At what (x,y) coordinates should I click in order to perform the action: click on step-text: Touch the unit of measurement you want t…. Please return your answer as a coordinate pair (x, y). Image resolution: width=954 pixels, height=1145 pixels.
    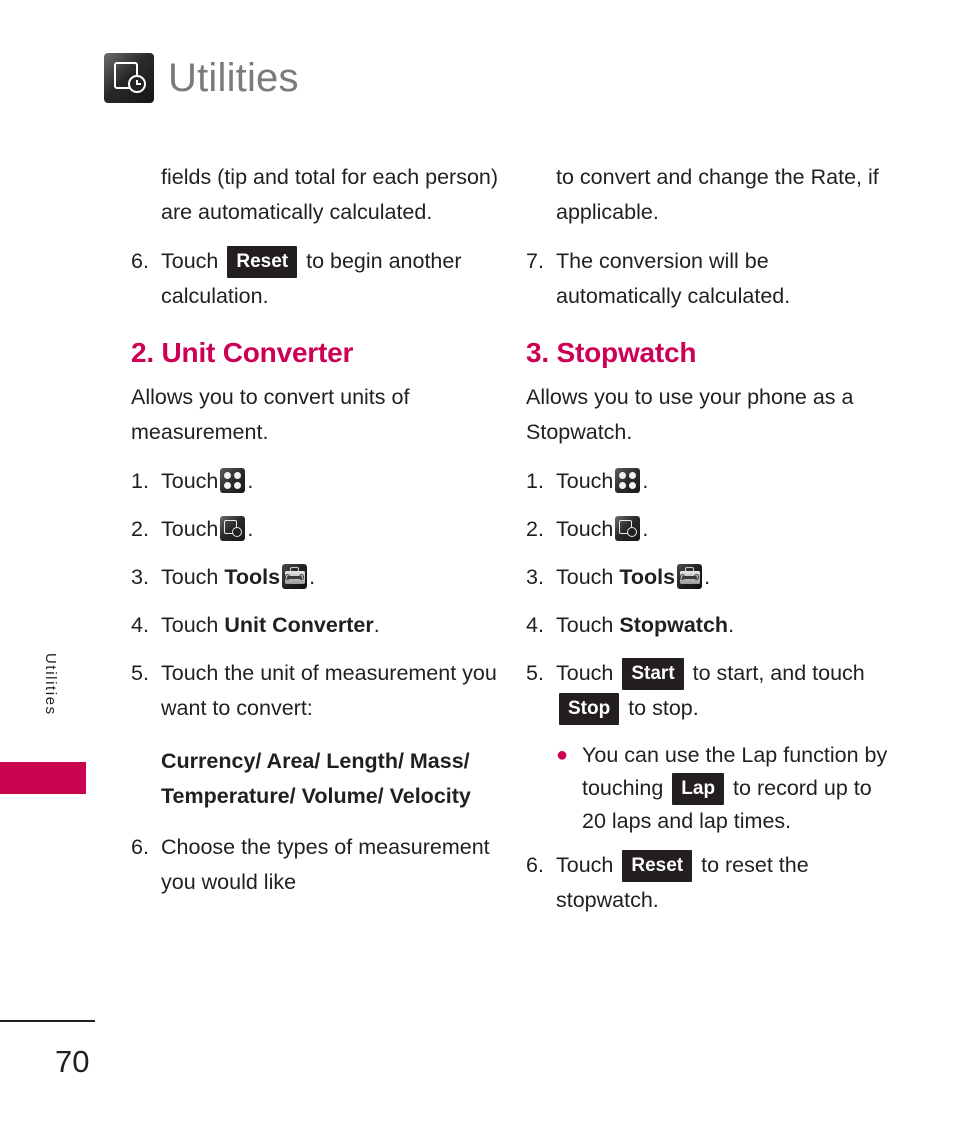
    Looking at the image, I should click on (329, 690).